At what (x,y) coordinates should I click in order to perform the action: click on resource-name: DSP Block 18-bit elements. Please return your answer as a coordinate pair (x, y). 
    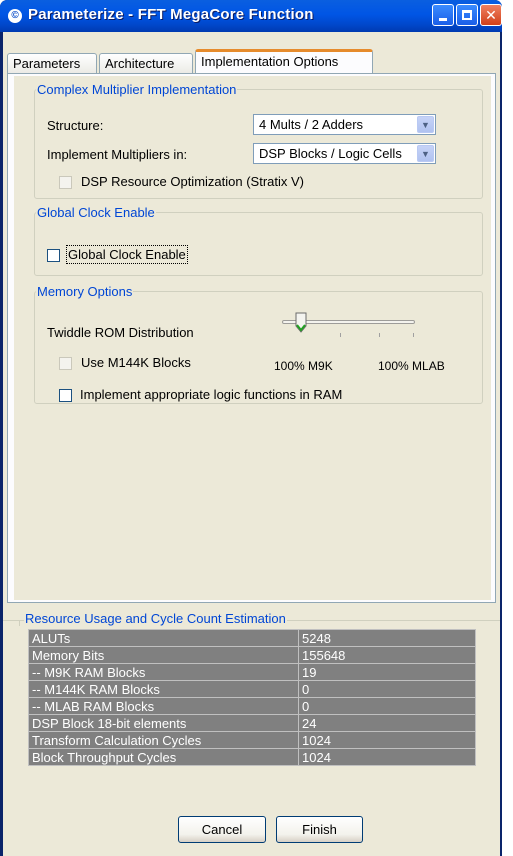
    Looking at the image, I should click on (163, 723).